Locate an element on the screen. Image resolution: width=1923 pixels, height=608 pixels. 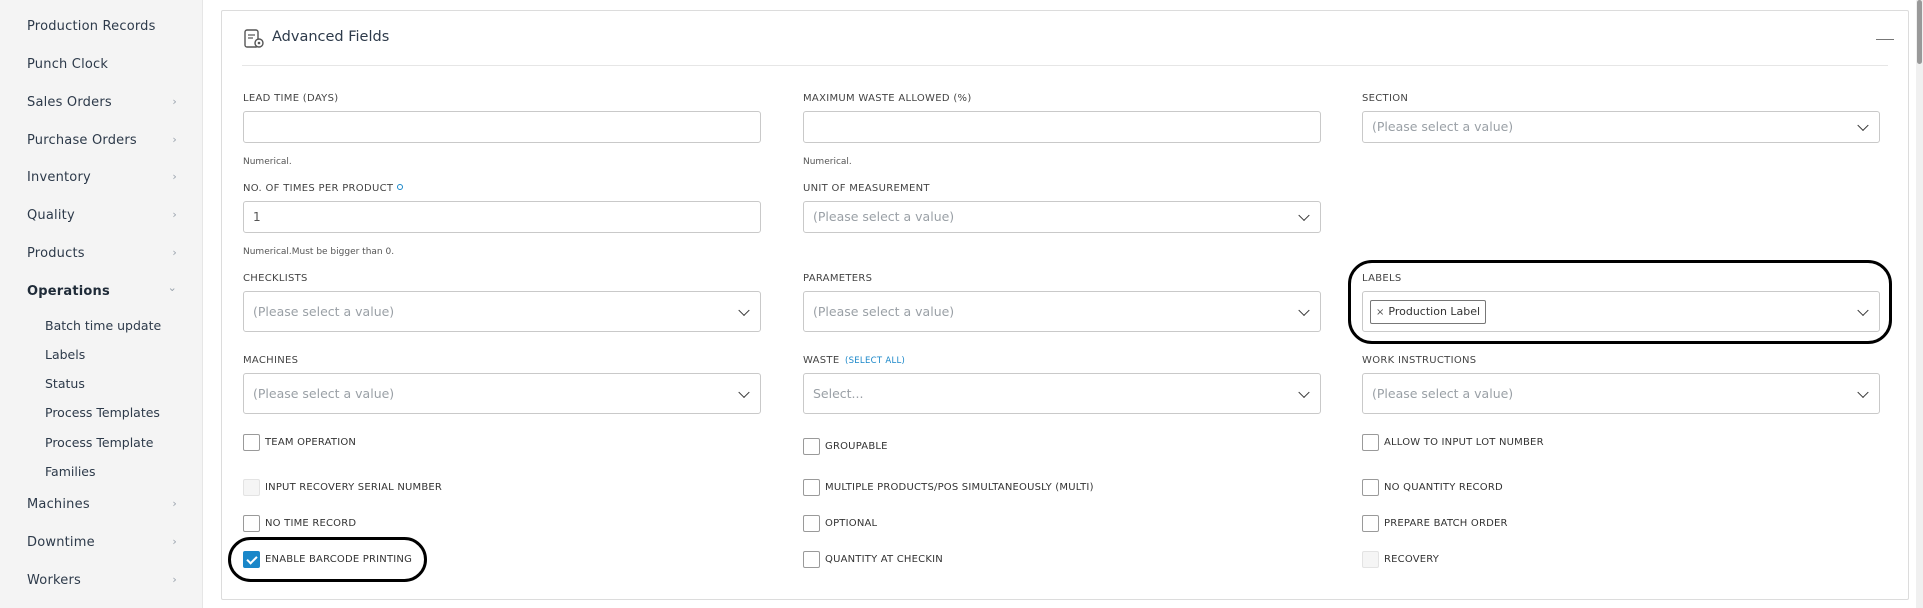
waste-label: WASTE (SELECT ALL) is located at coordinates (854, 360).